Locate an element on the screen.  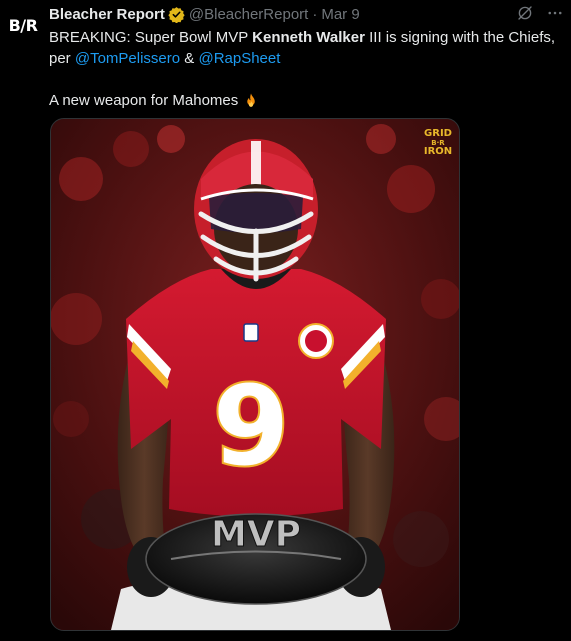
header-actions is located at coordinates (540, 13).